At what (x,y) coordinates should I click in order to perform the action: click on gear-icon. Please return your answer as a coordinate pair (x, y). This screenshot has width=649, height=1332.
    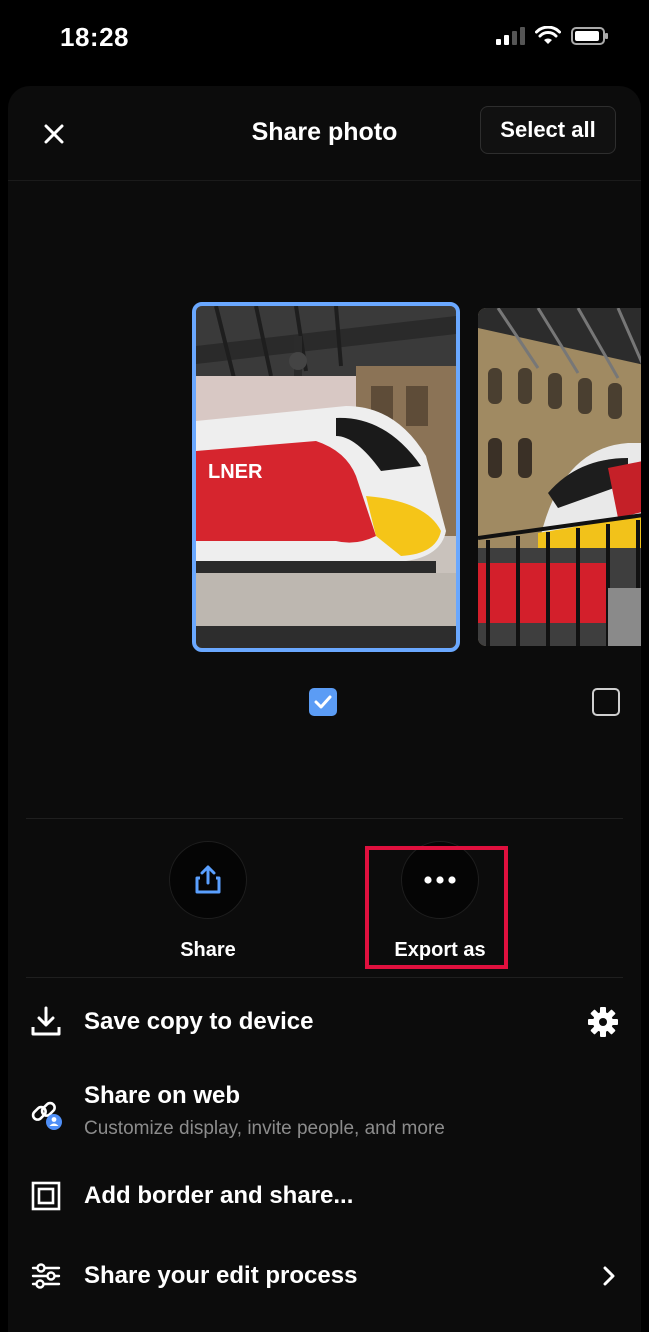
    Looking at the image, I should click on (603, 1022).